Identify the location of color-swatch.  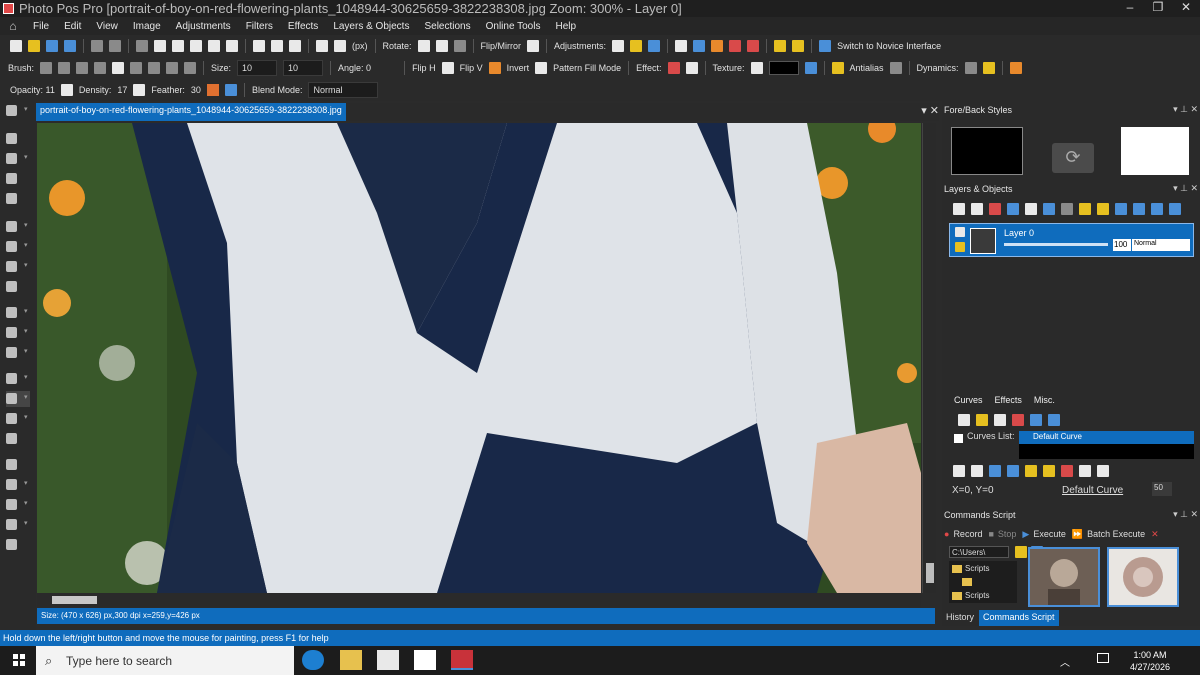
(212, 90).